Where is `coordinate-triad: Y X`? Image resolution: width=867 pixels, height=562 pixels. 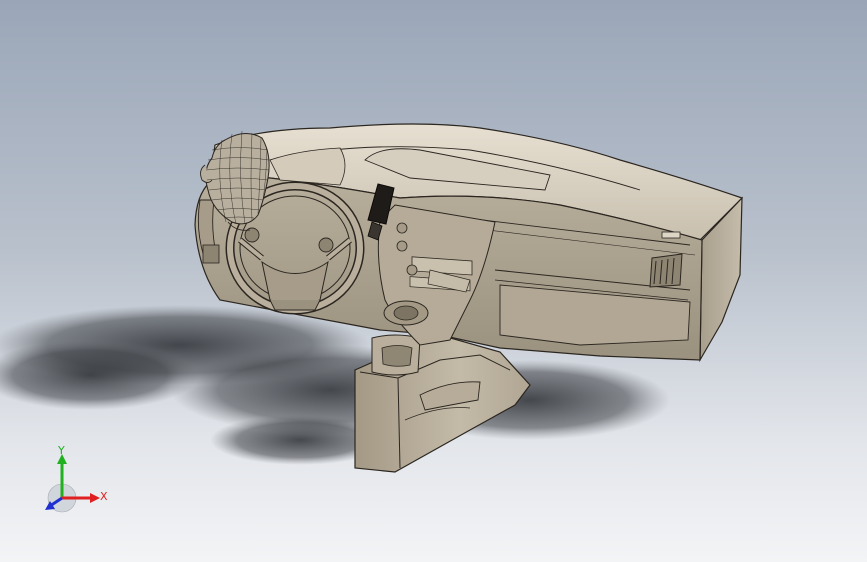 coordinate-triad: Y X is located at coordinates (80, 480).